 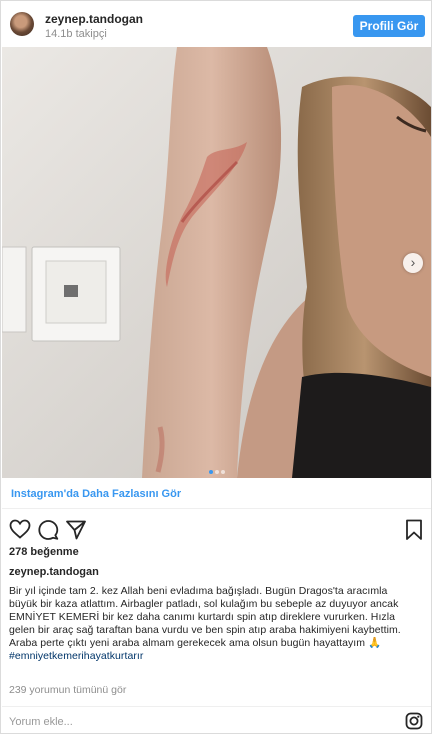 I want to click on caption-username: zeynep.tandogan, so click(x=54, y=572).